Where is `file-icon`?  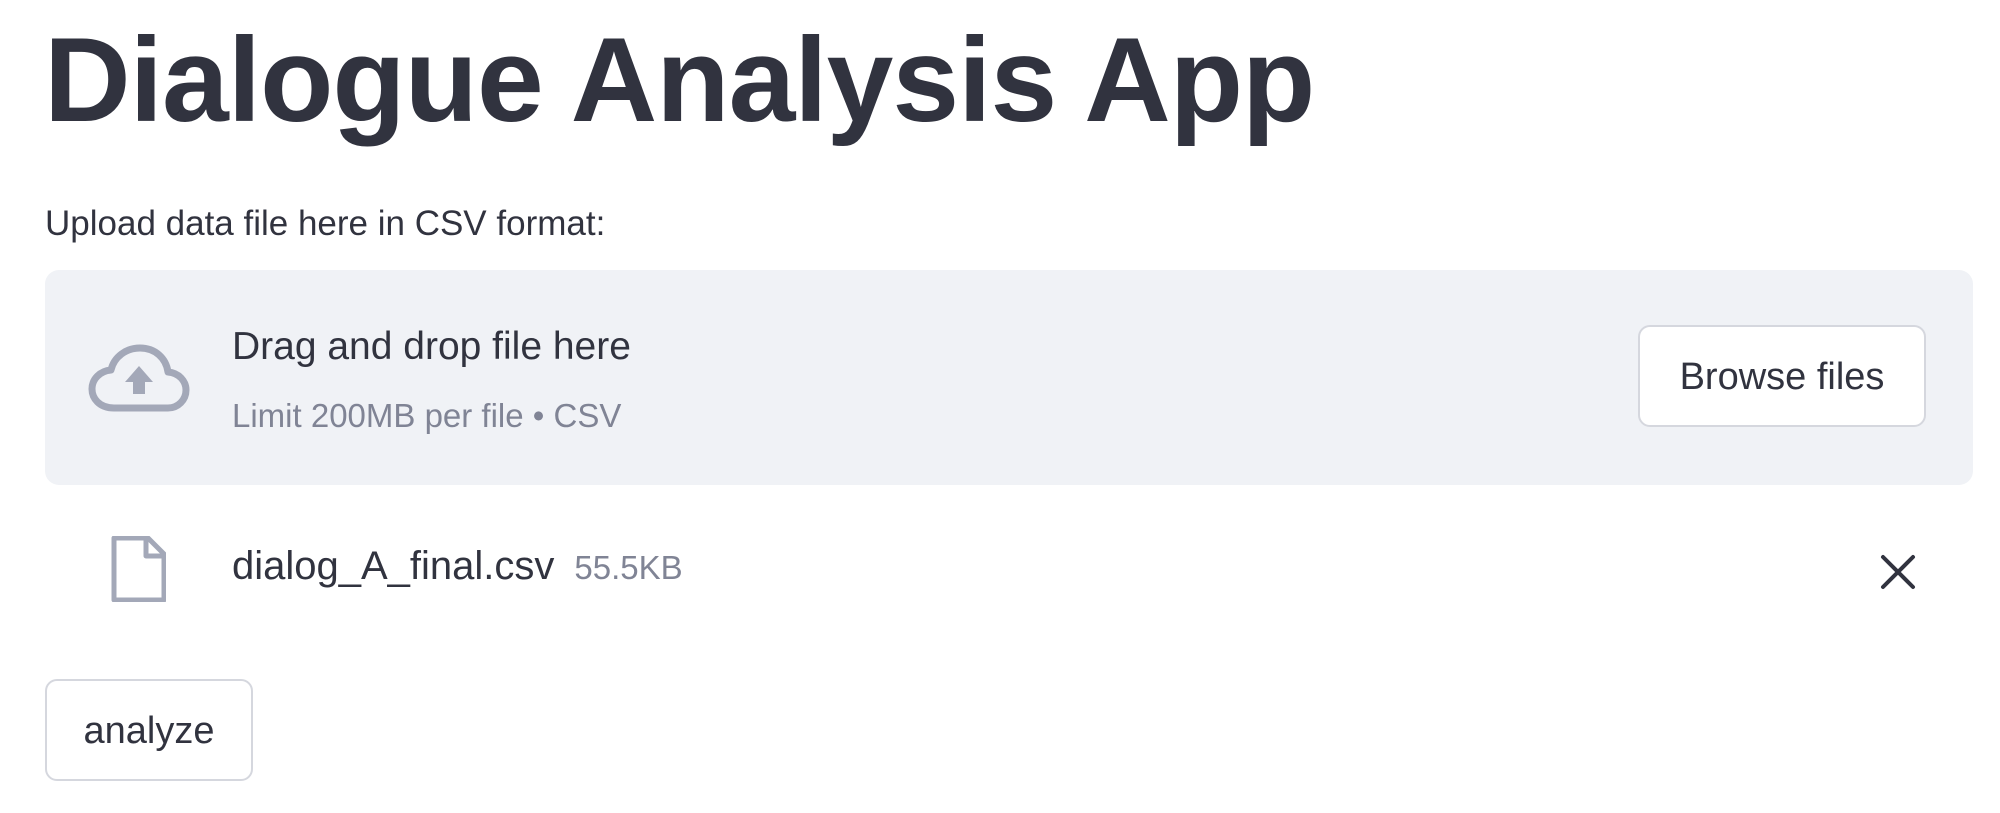 file-icon is located at coordinates (138, 569).